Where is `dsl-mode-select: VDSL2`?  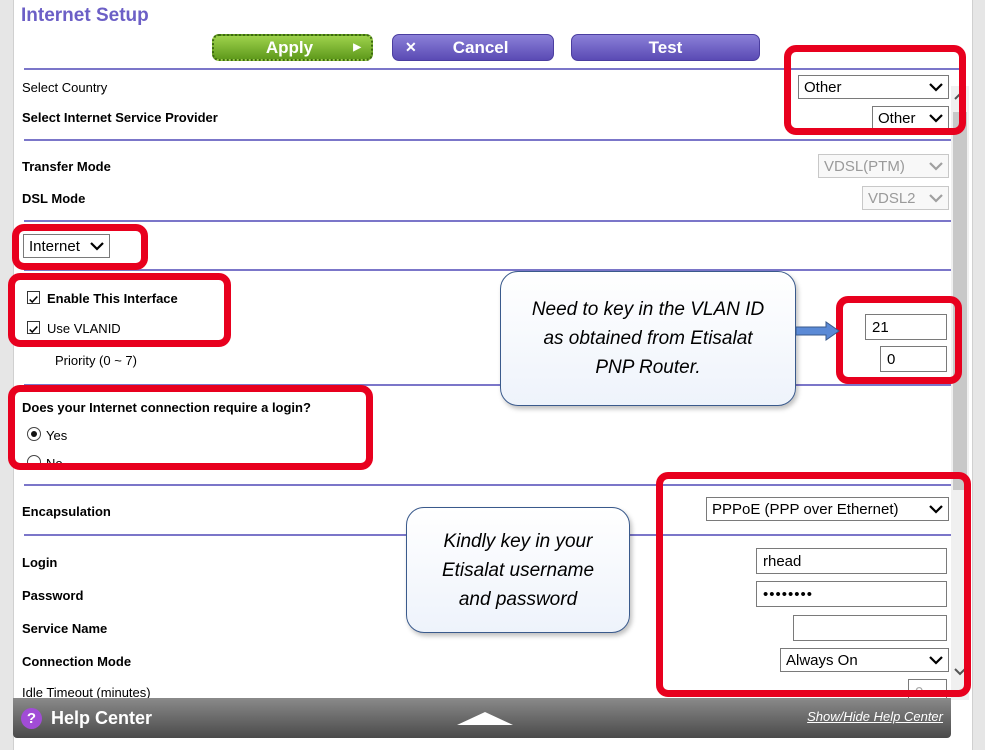
dsl-mode-select: VDSL2 is located at coordinates (905, 198).